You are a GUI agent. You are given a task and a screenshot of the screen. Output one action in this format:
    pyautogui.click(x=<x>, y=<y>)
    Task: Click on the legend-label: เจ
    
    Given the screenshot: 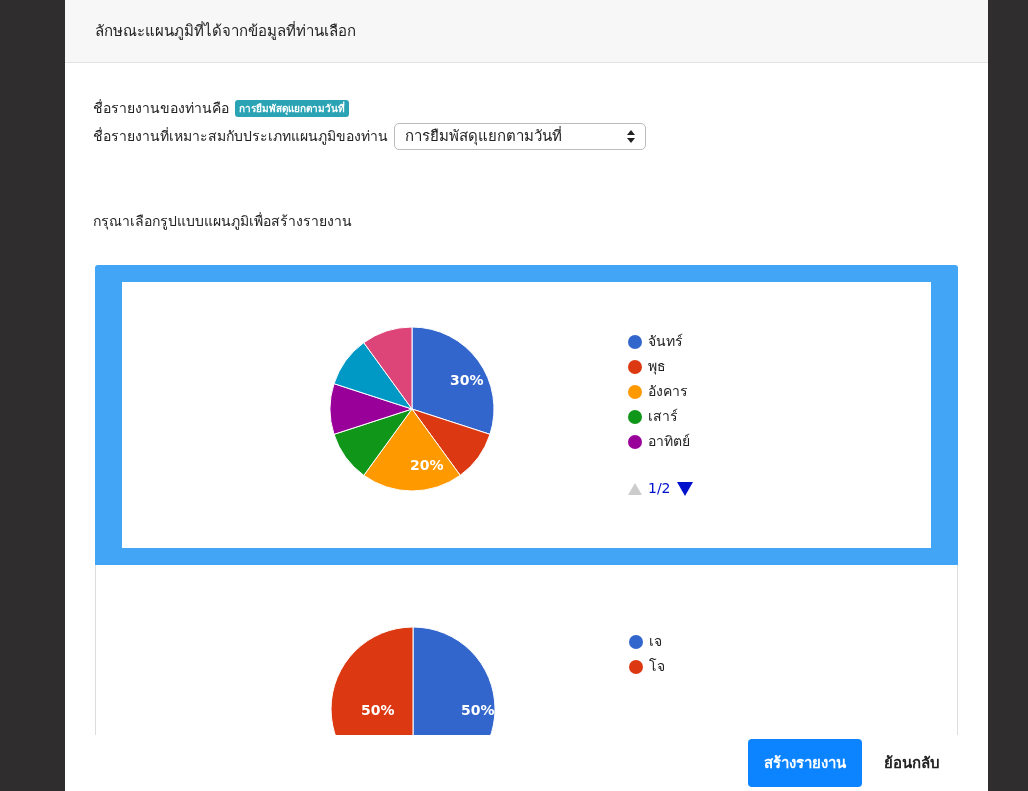 What is the action you would take?
    pyautogui.click(x=655, y=641)
    